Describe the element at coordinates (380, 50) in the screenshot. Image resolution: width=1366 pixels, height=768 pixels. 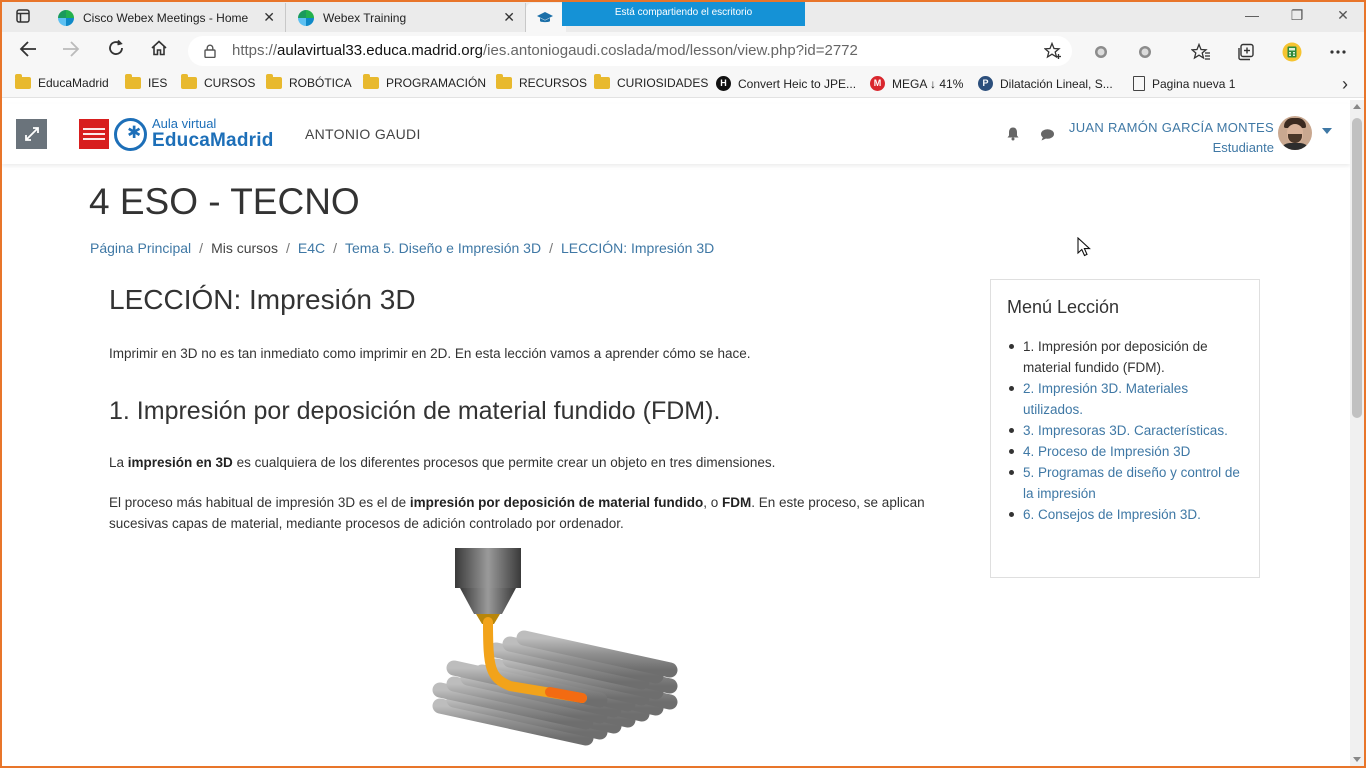
I see `url-host: aulavirtual33.educa.madrid.org` at that location.